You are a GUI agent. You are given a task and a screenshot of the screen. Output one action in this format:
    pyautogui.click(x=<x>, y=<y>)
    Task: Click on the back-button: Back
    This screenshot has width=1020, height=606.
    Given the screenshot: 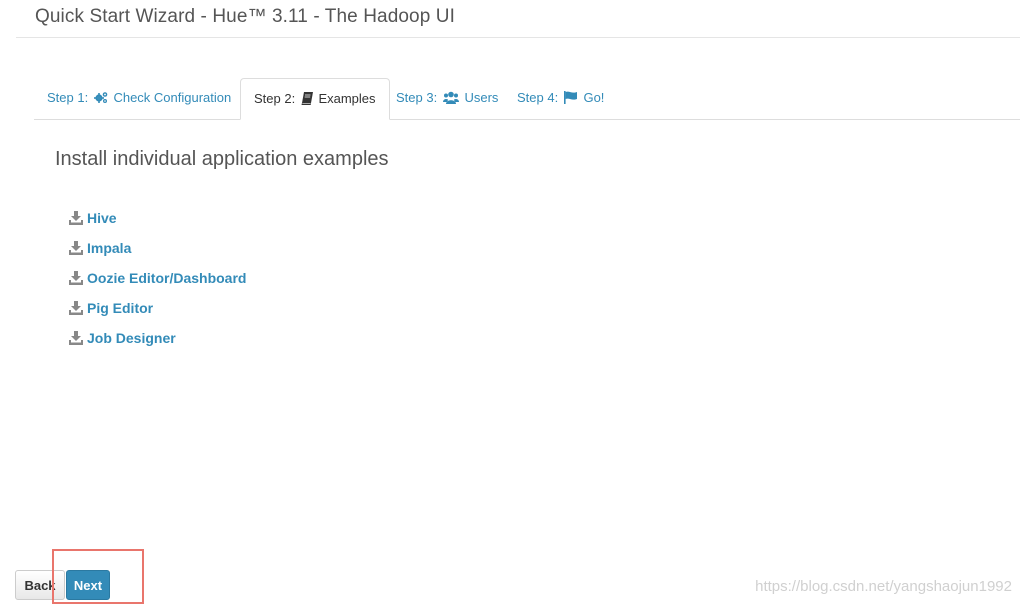 What is the action you would take?
    pyautogui.click(x=40, y=585)
    